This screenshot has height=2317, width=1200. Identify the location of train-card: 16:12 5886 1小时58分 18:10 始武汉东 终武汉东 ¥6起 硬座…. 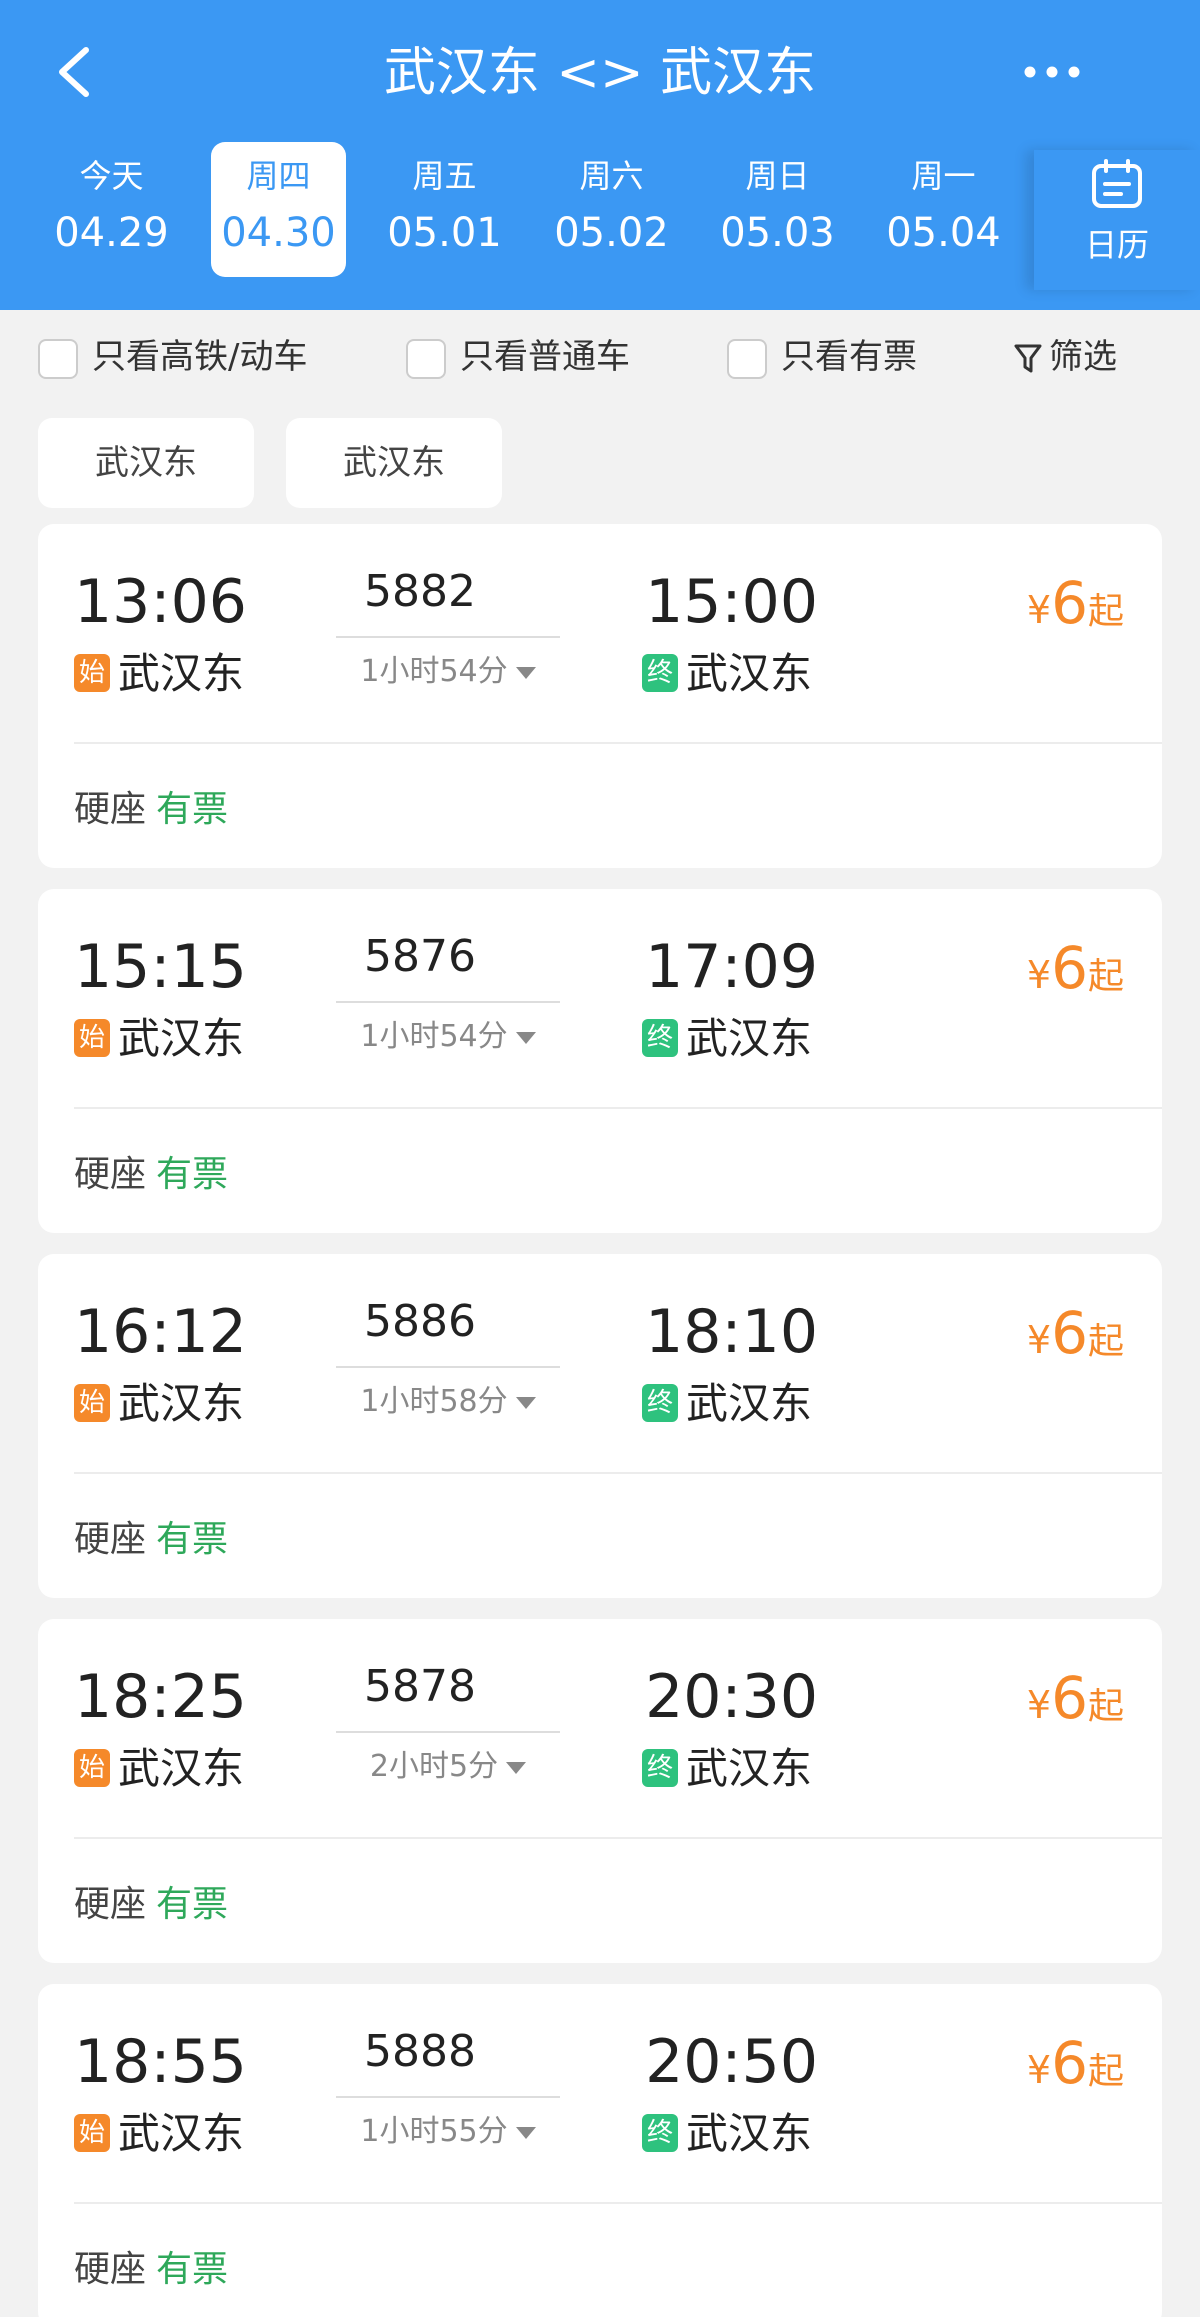
(600, 1426).